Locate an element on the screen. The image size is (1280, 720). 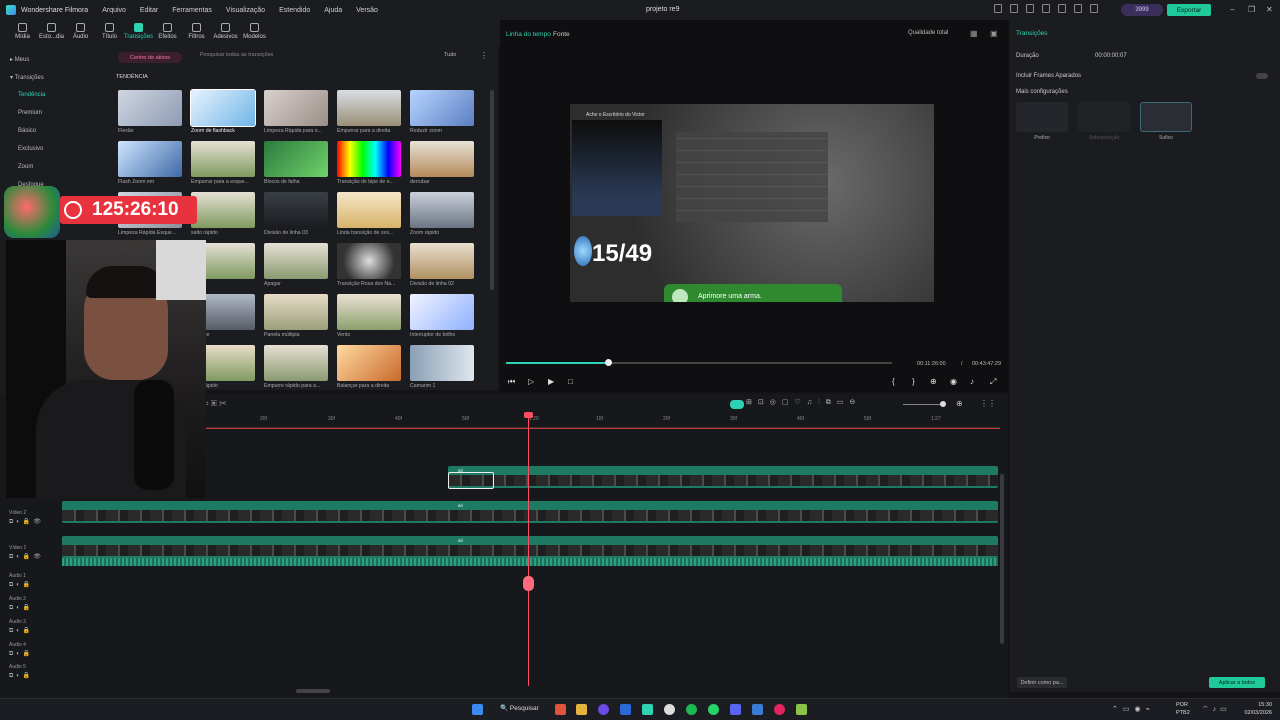
play-alt-icon: ▶ is located at coordinates (551, 381).